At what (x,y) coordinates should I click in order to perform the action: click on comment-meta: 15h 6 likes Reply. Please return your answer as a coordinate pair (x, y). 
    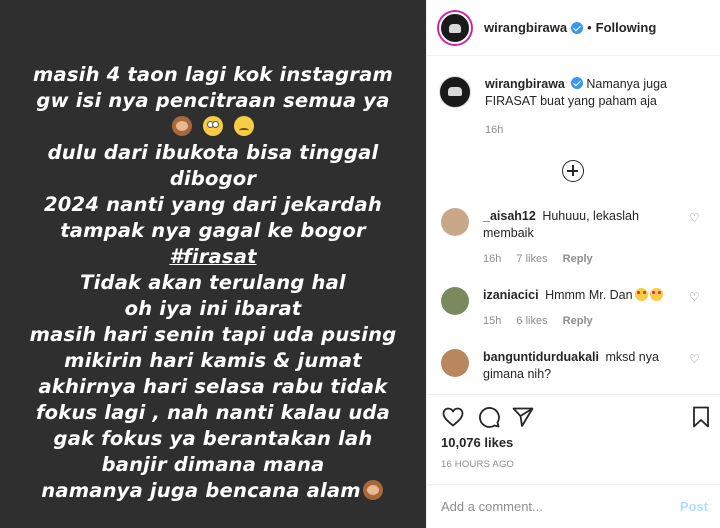
    Looking at the image, I should click on (583, 321).